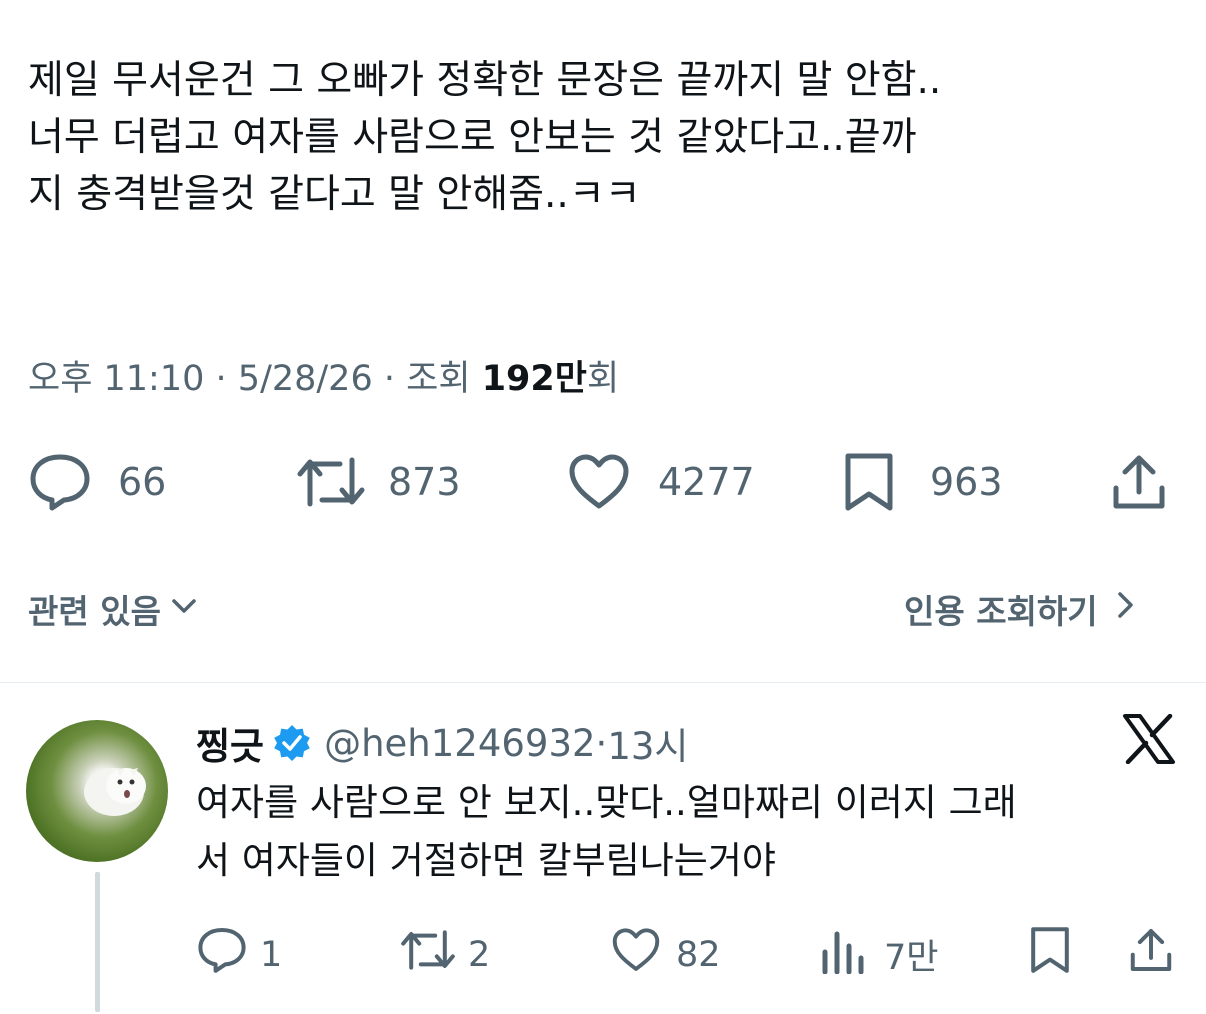 The image size is (1206, 1014). I want to click on reply-header: 찡긋 @heh1246932 · 13시, so click(442, 743).